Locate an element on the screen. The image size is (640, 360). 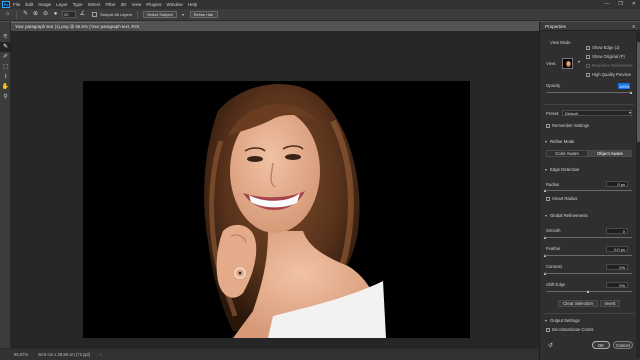
menu-help: Help is located at coordinates (192, 4).